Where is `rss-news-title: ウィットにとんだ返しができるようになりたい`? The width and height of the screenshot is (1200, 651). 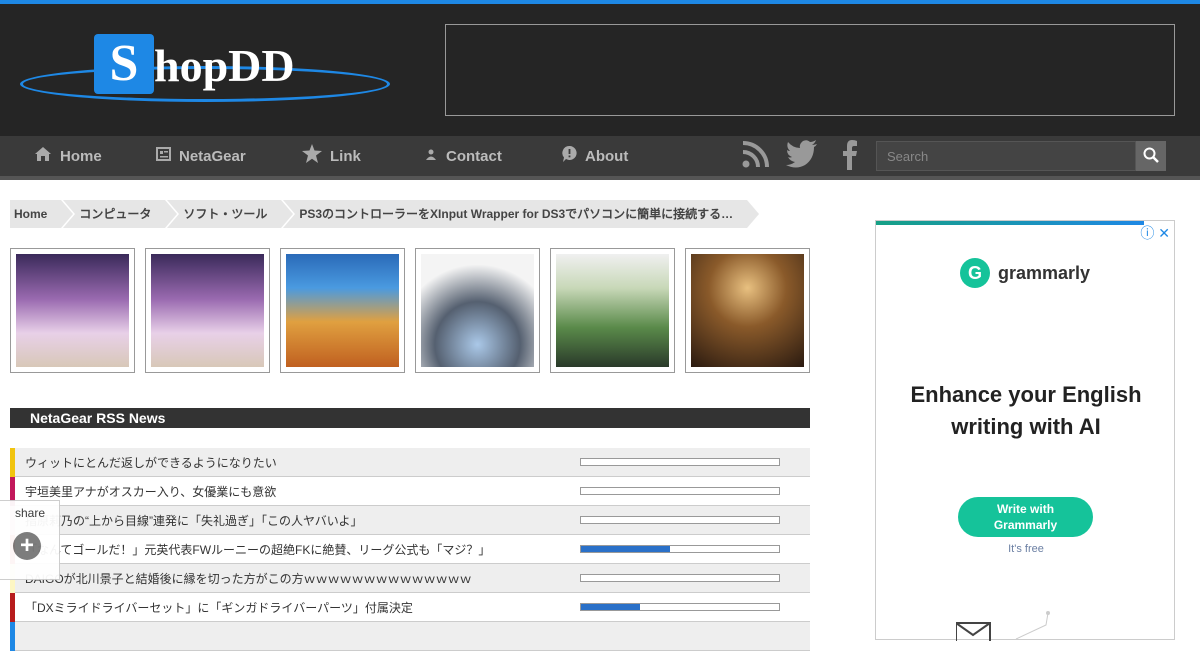 rss-news-title: ウィットにとんだ返しができるようになりたい is located at coordinates (302, 462).